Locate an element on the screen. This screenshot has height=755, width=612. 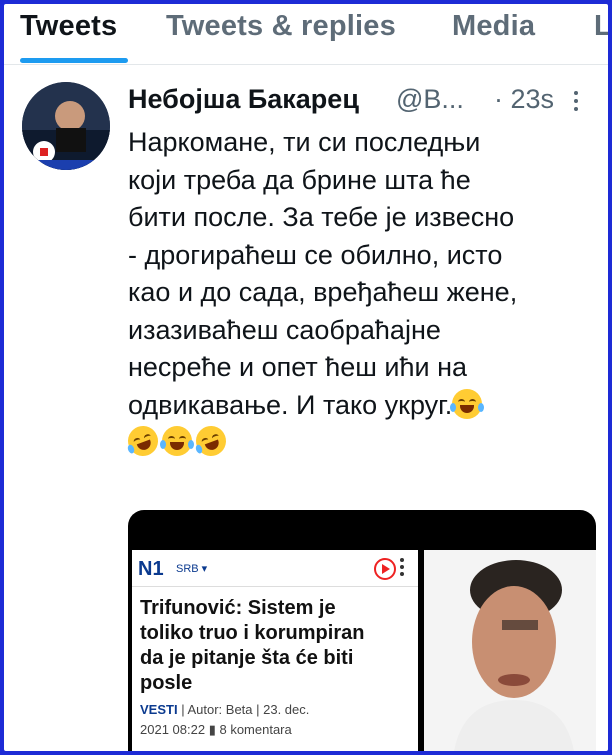
tweet-line: одвикавање. И тако укруг. is located at coordinates (363, 406).